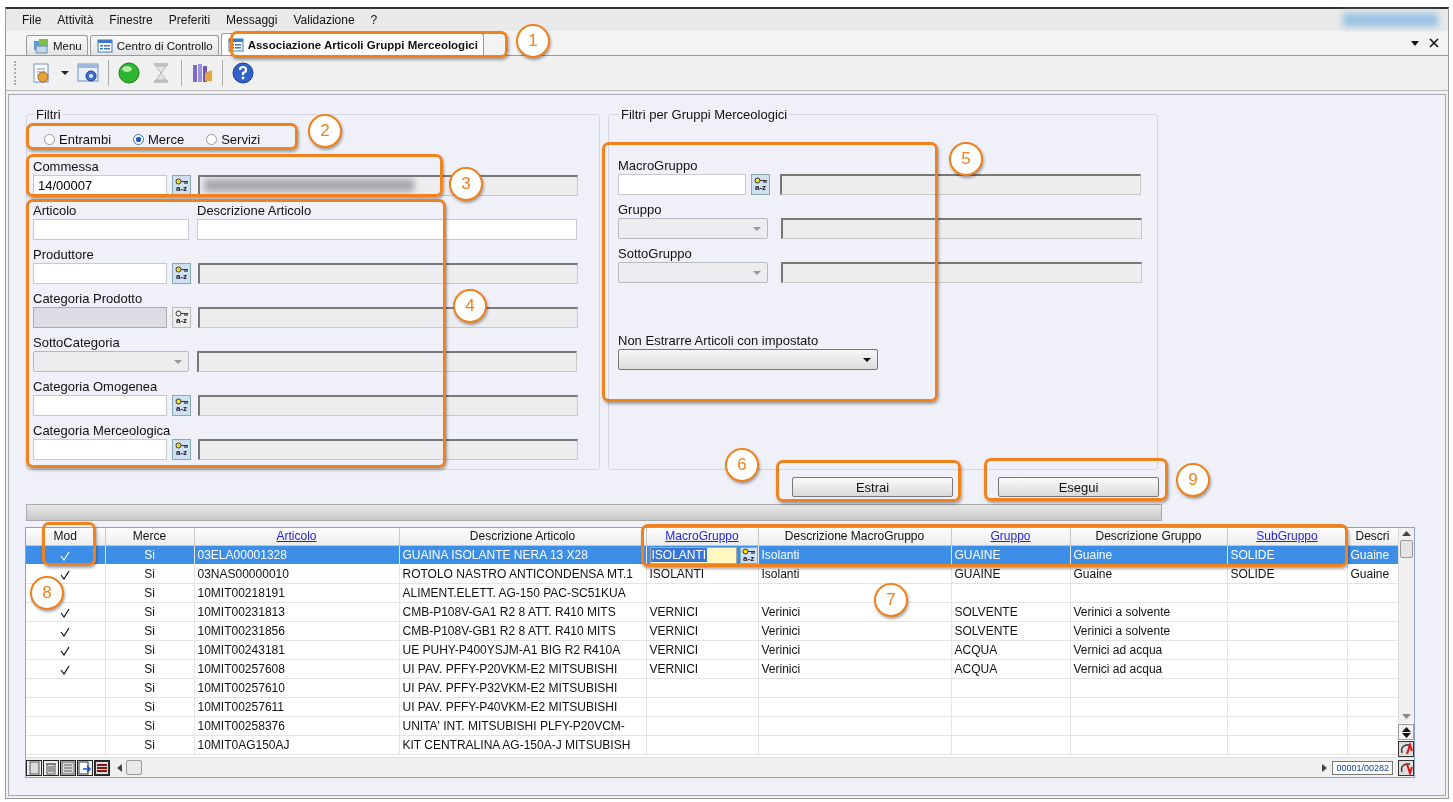 This screenshot has width=1453, height=802. What do you see at coordinates (748, 359) in the screenshot?
I see `dropdown` at bounding box center [748, 359].